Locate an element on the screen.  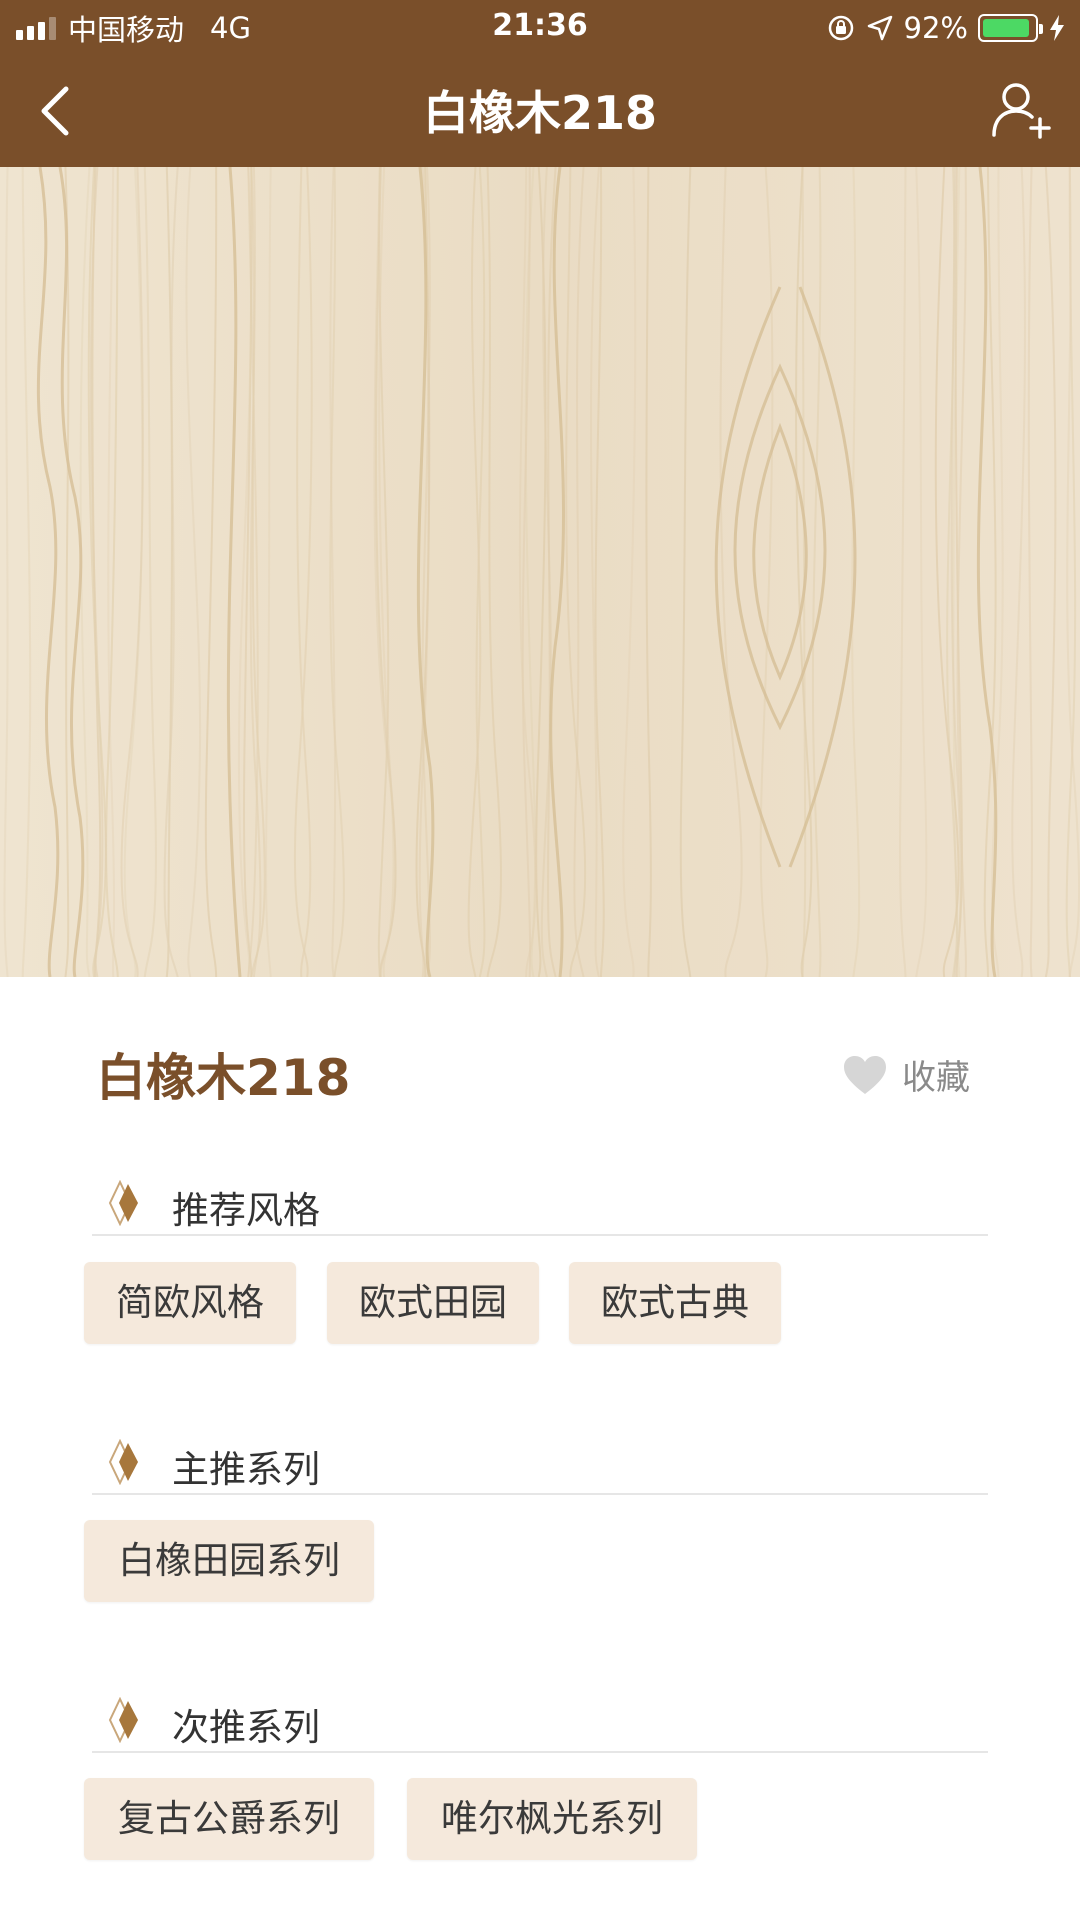
tag-white-oak-pastoral-series: 白橡田园系列 is located at coordinates (229, 1561).